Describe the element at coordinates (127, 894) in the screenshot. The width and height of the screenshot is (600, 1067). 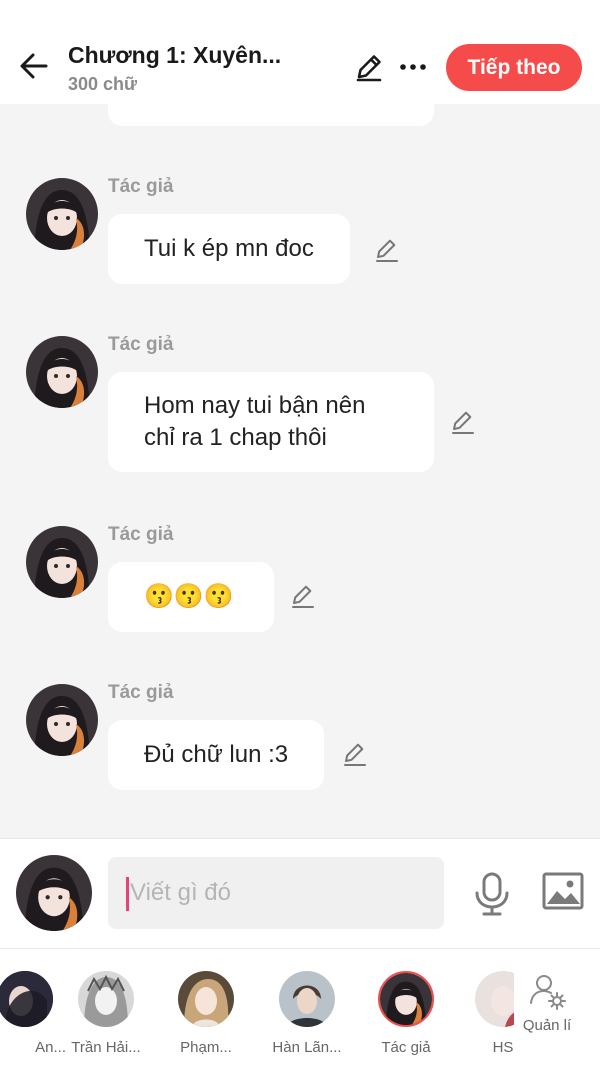
I see `text-caret` at that location.